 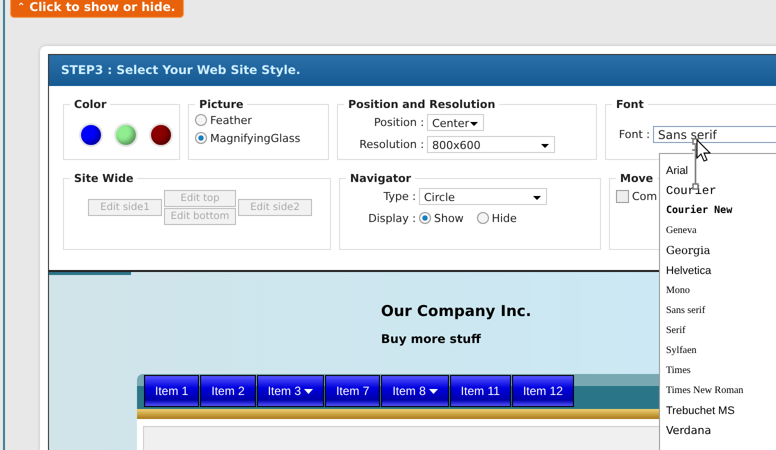 What do you see at coordinates (721, 371) in the screenshot?
I see `font-option: Times` at bounding box center [721, 371].